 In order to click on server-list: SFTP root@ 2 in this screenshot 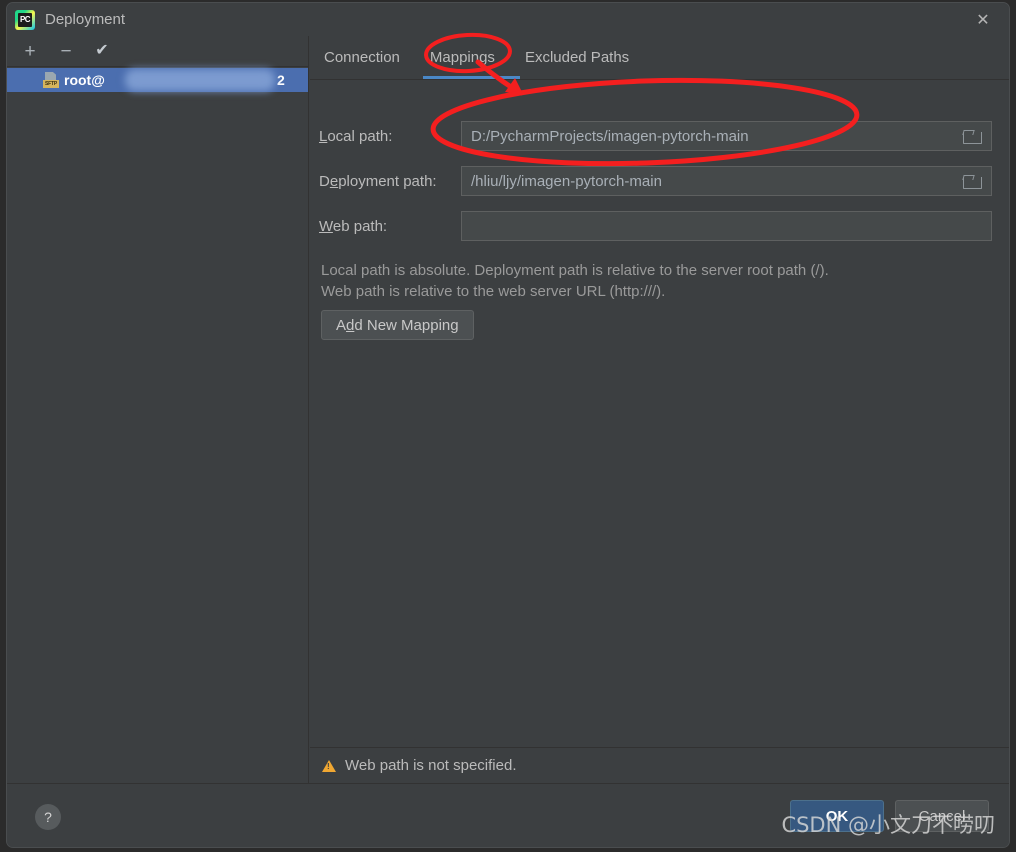, I will do `click(157, 79)`.